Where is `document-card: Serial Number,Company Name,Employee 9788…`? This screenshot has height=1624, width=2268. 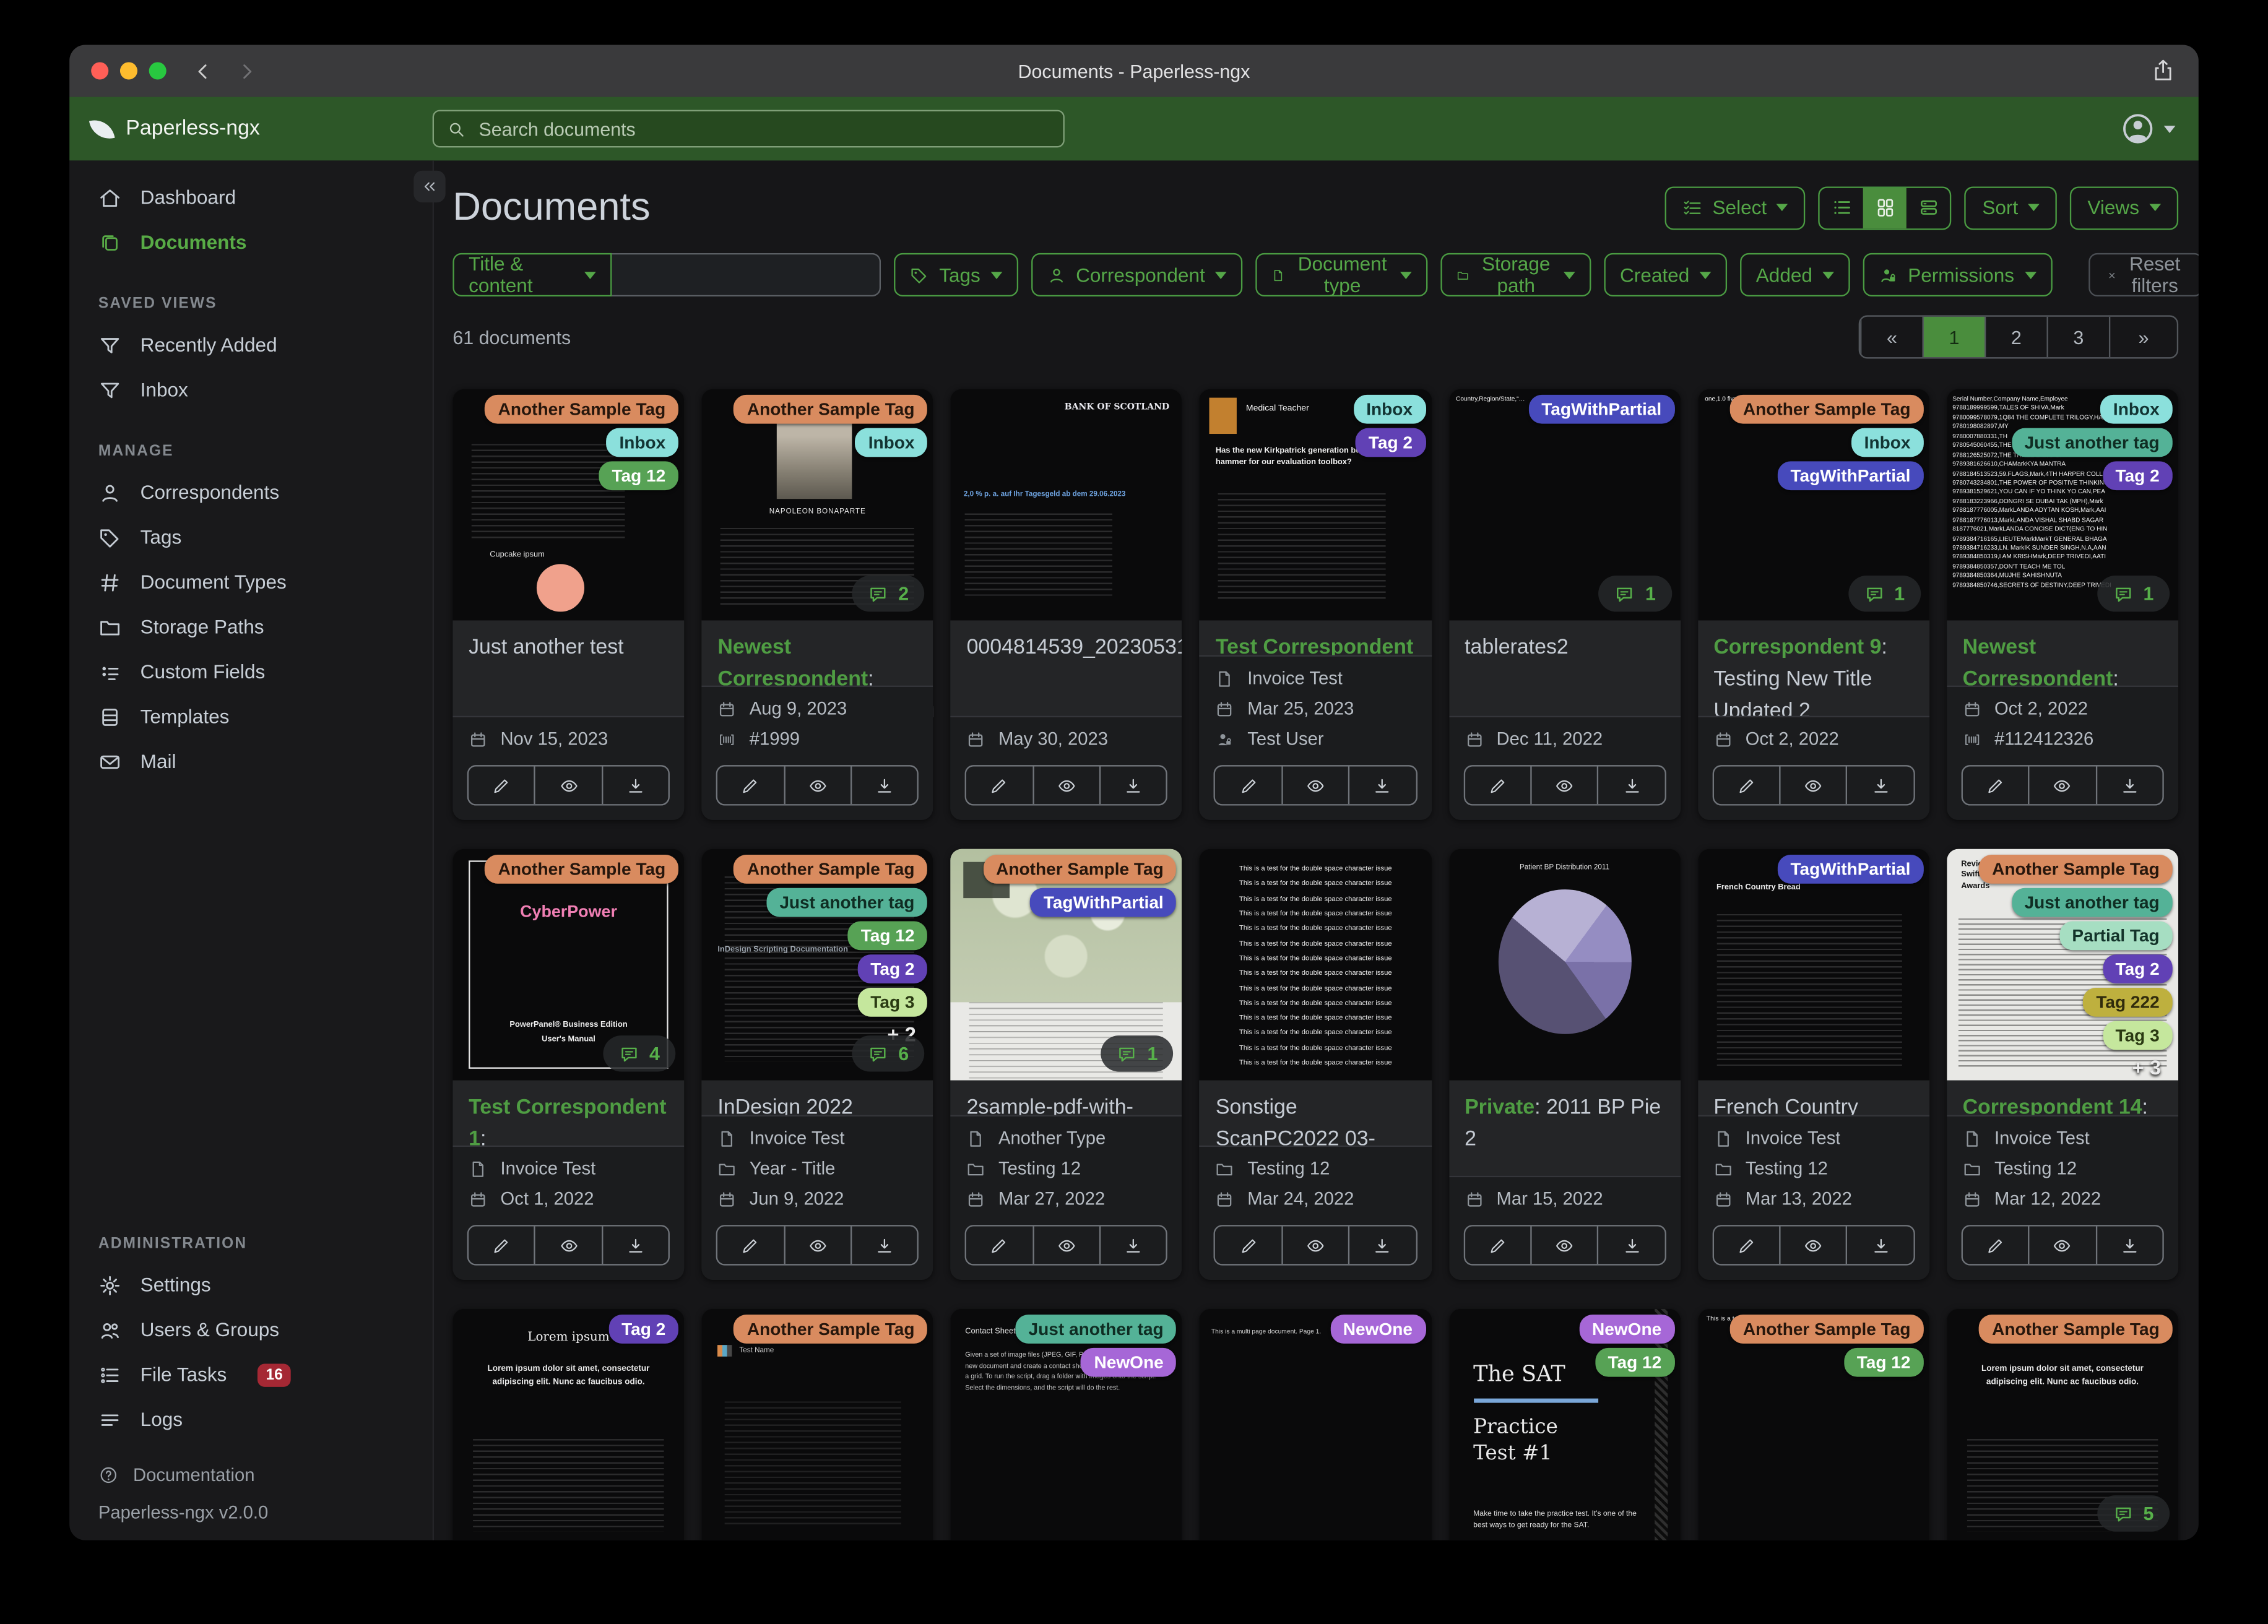 document-card: Serial Number,Company Name,Employee 9788… is located at coordinates (2062, 604).